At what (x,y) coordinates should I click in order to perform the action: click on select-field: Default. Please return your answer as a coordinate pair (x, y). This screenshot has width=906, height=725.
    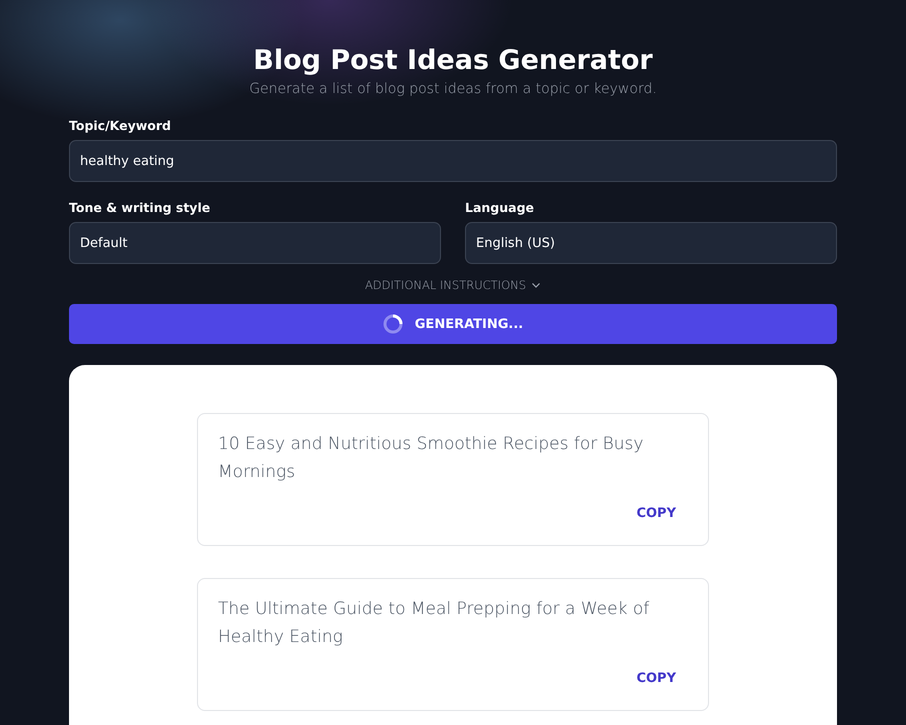
    Looking at the image, I should click on (255, 243).